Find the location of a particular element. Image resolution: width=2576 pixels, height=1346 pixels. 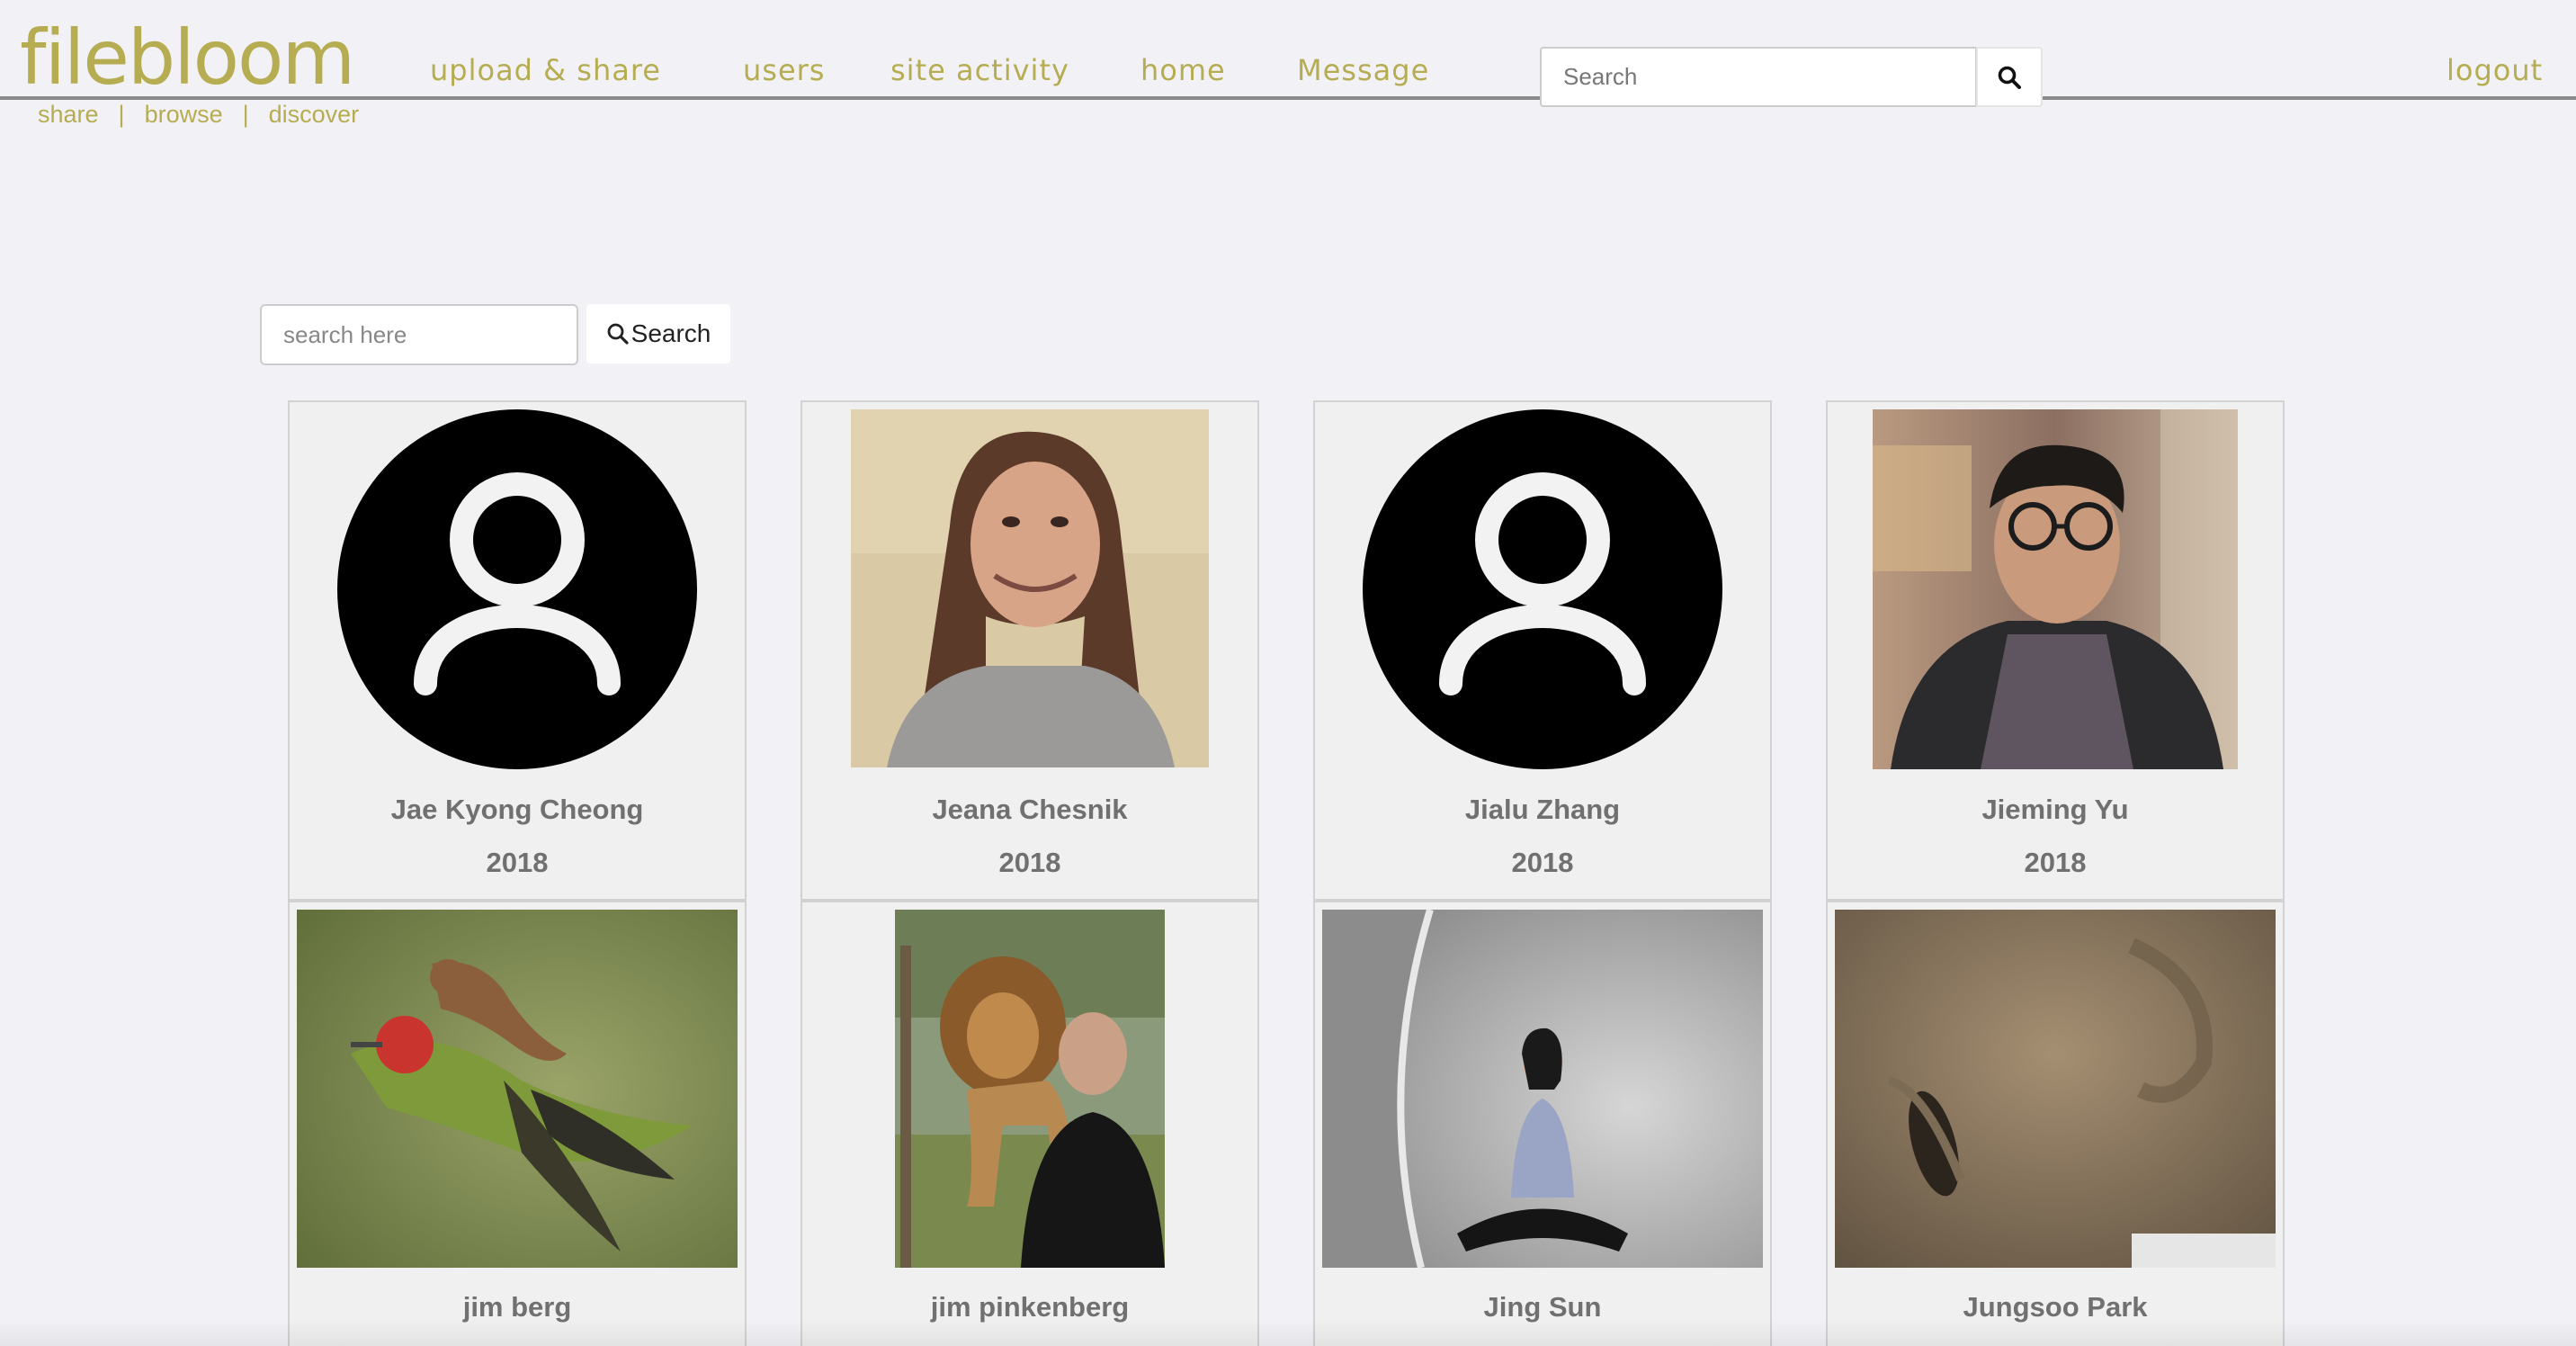

tagline-discover: discover is located at coordinates (314, 114).